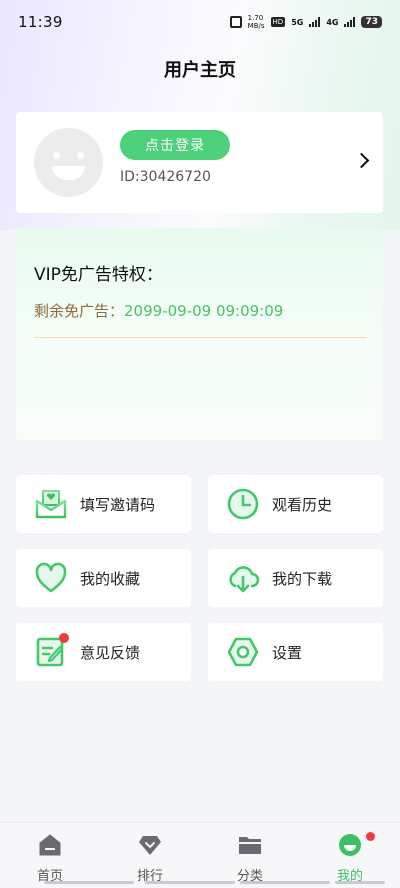  Describe the element at coordinates (68, 173) in the screenshot. I see `avatar-mouth` at that location.